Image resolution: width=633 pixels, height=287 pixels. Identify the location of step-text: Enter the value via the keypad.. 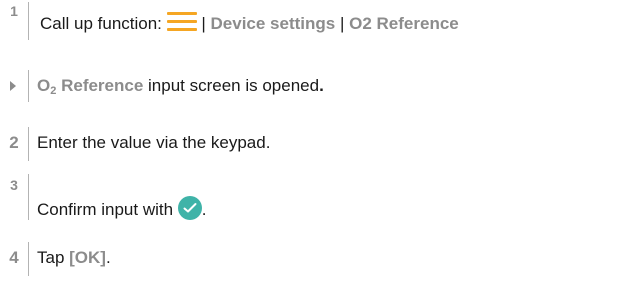
(154, 142).